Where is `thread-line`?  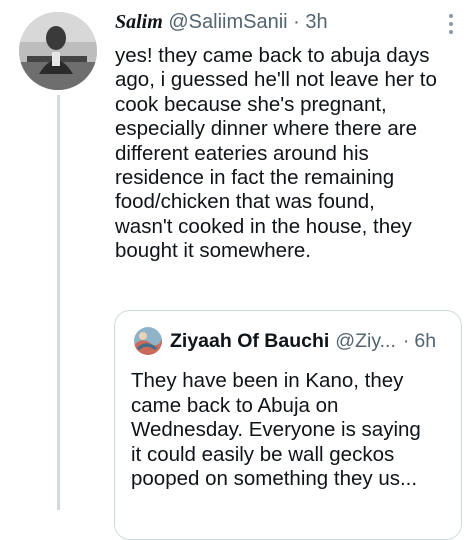 thread-line is located at coordinates (58, 302).